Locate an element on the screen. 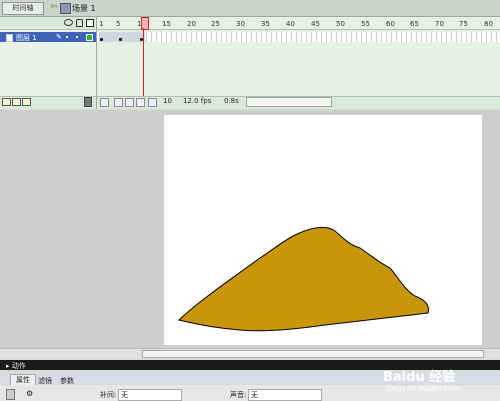  drawn-shape is located at coordinates (303, 279).